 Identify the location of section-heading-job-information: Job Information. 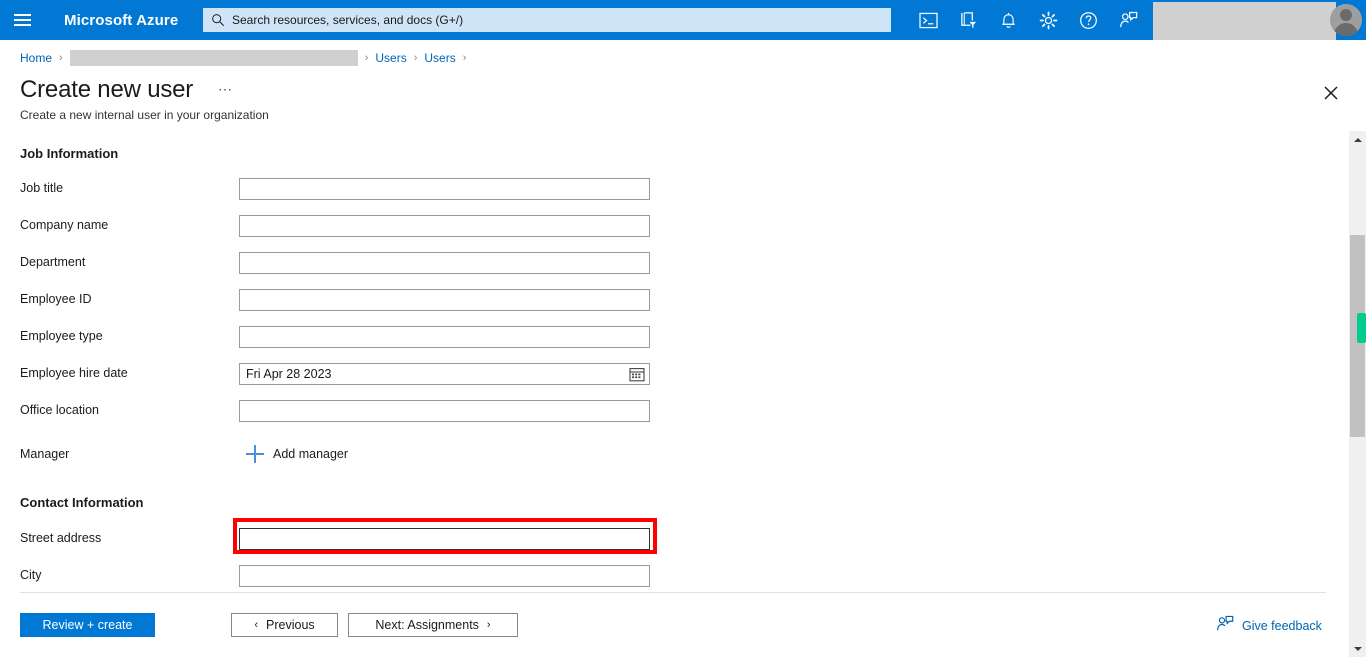
(69, 153).